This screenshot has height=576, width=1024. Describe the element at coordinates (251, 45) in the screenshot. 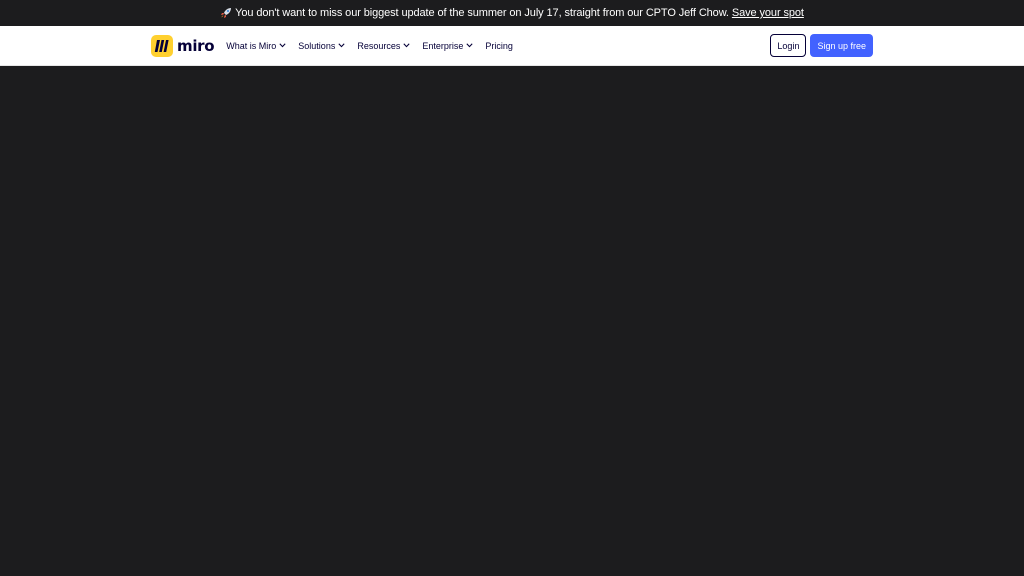

I see `menu-item-label: What is Miro` at that location.